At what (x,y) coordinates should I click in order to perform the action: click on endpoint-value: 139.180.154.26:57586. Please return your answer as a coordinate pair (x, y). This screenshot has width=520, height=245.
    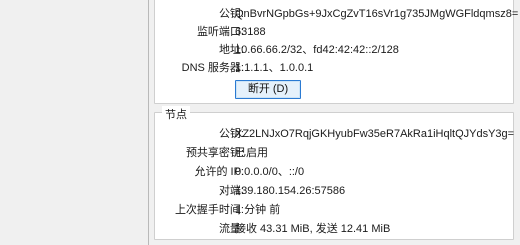
    Looking at the image, I should click on (290, 191).